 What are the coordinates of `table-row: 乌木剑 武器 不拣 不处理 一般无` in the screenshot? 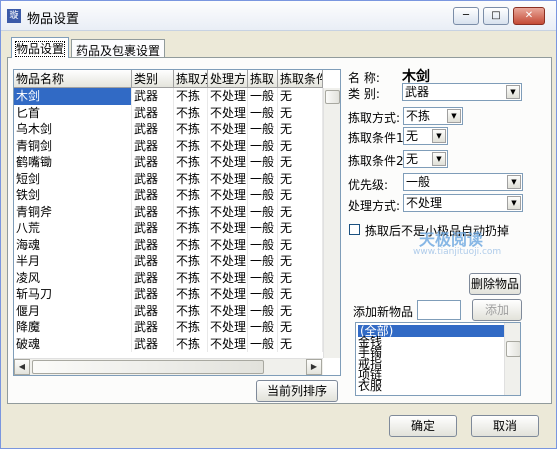 It's located at (168, 129).